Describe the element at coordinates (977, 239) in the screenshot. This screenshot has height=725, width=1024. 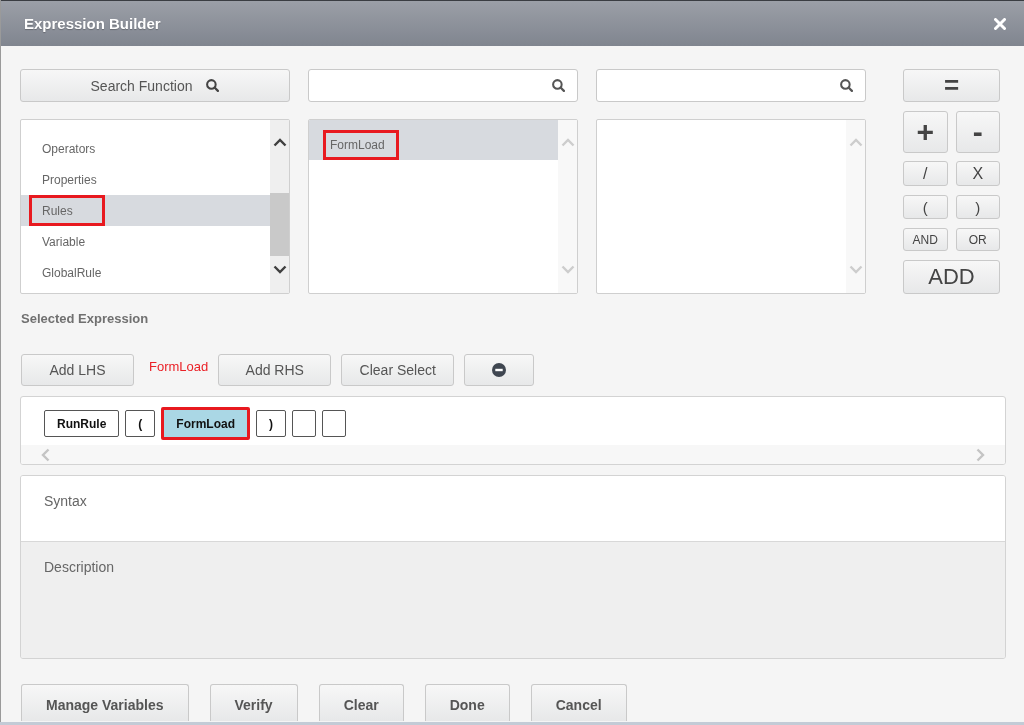
I see `operator-button: OR` at that location.